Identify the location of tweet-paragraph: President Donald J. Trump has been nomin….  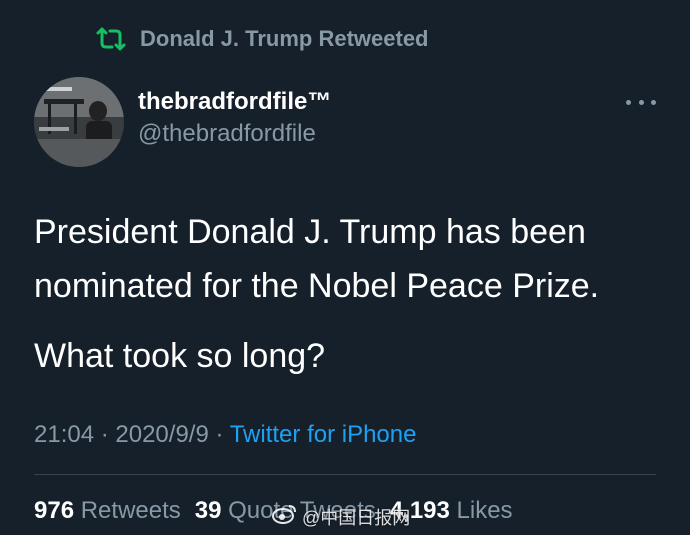
(317, 259).